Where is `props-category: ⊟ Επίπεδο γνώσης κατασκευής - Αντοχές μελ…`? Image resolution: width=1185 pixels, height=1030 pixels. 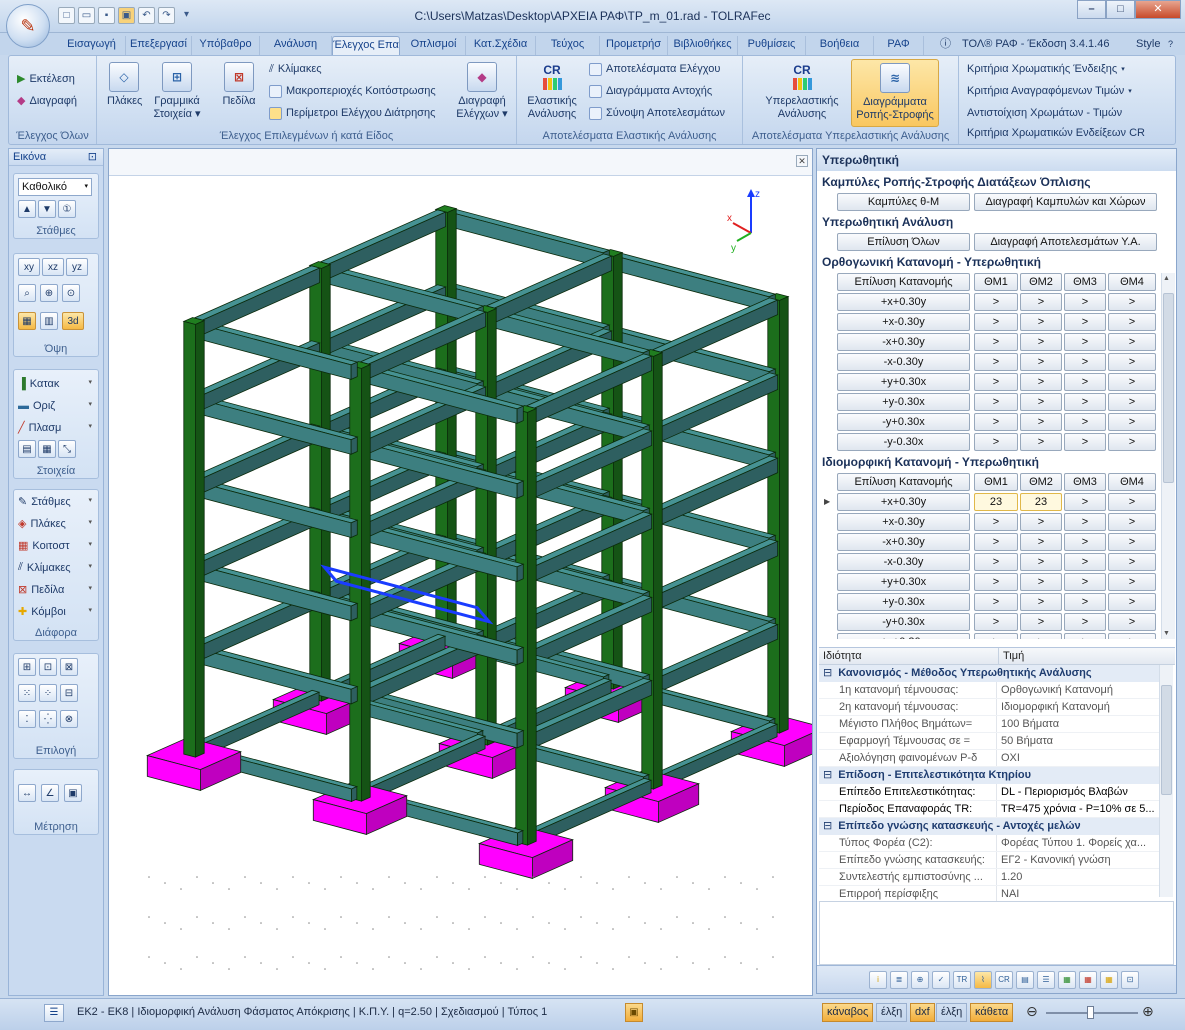 props-category: ⊟ Επίπεδο γνώσης κατασκευής - Αντοχές μελ… is located at coordinates (989, 826).